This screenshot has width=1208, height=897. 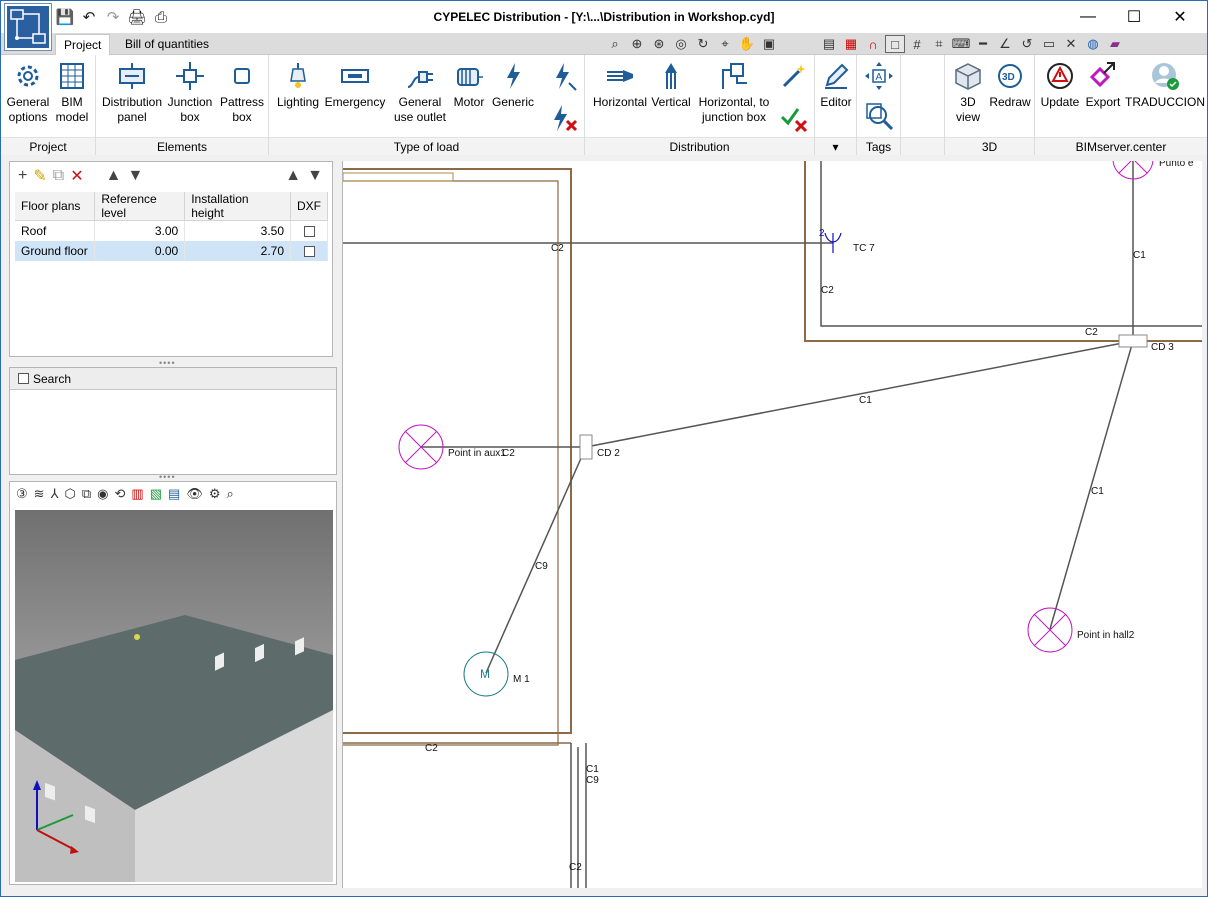 What do you see at coordinates (513, 85) in the screenshot?
I see `generic-button: Generic` at bounding box center [513, 85].